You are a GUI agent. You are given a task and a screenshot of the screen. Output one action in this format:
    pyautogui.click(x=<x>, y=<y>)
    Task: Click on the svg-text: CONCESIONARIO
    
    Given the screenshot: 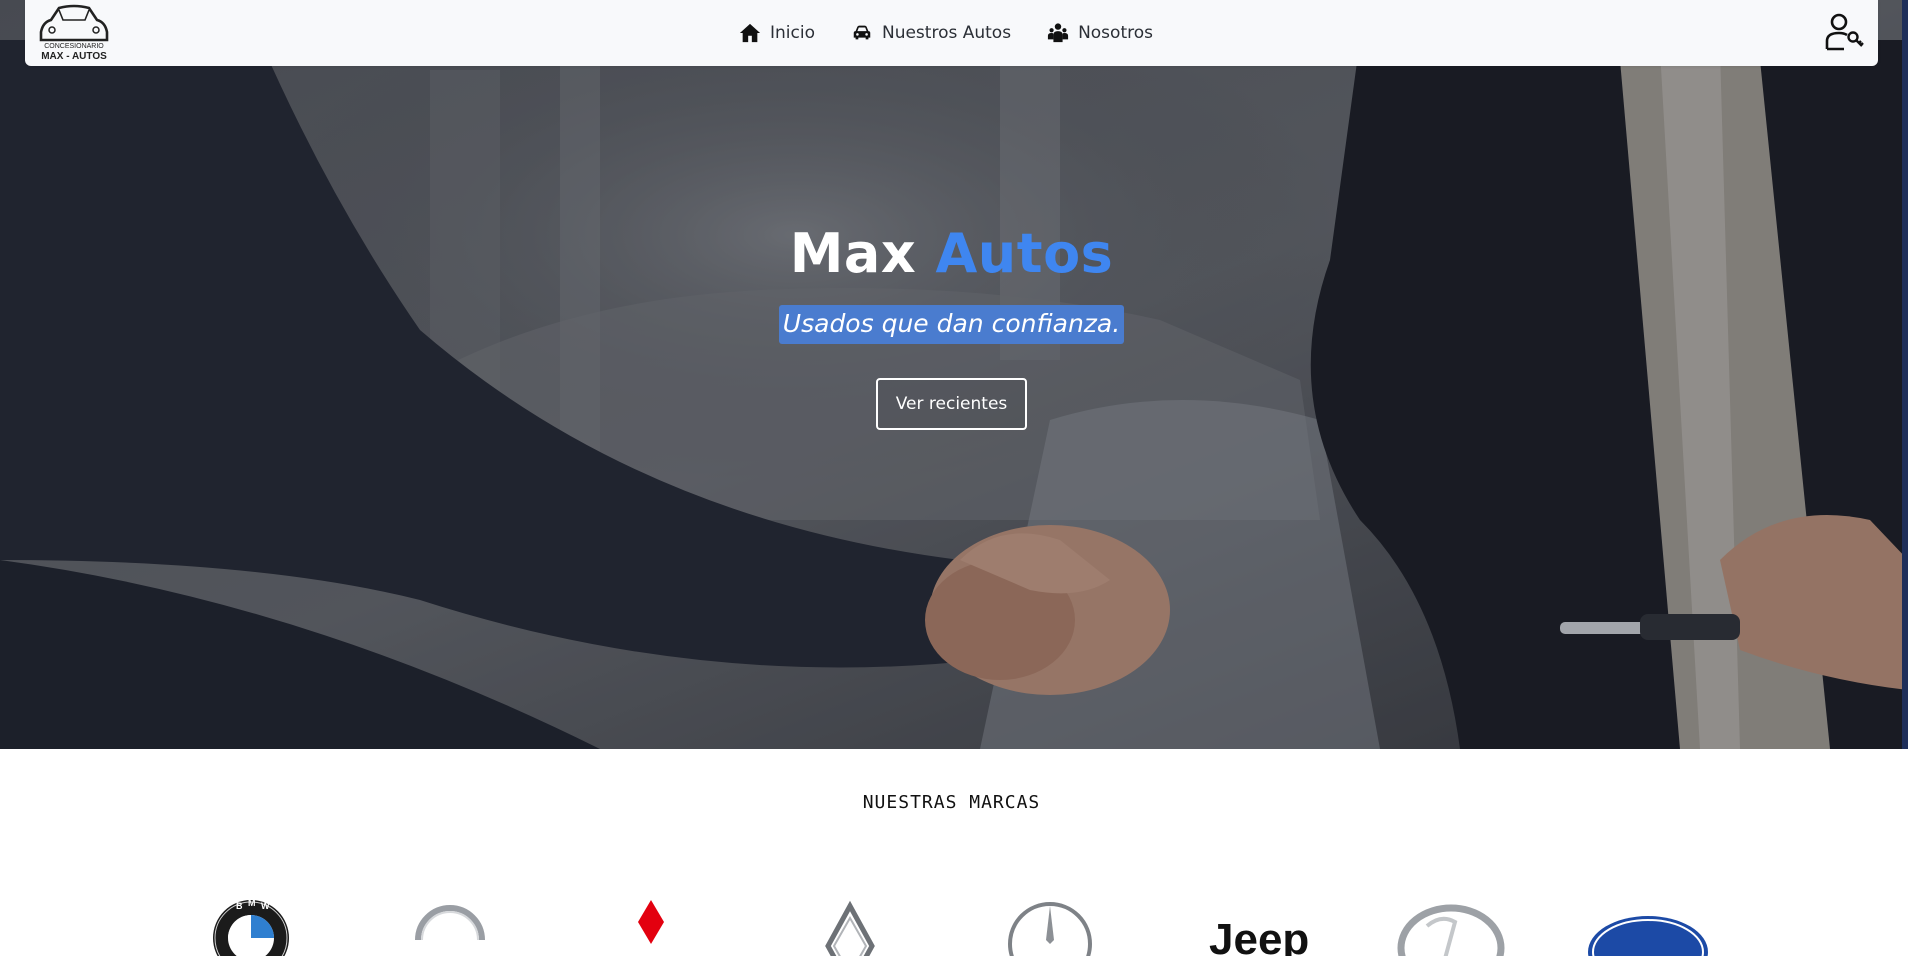 What is the action you would take?
    pyautogui.click(x=74, y=46)
    